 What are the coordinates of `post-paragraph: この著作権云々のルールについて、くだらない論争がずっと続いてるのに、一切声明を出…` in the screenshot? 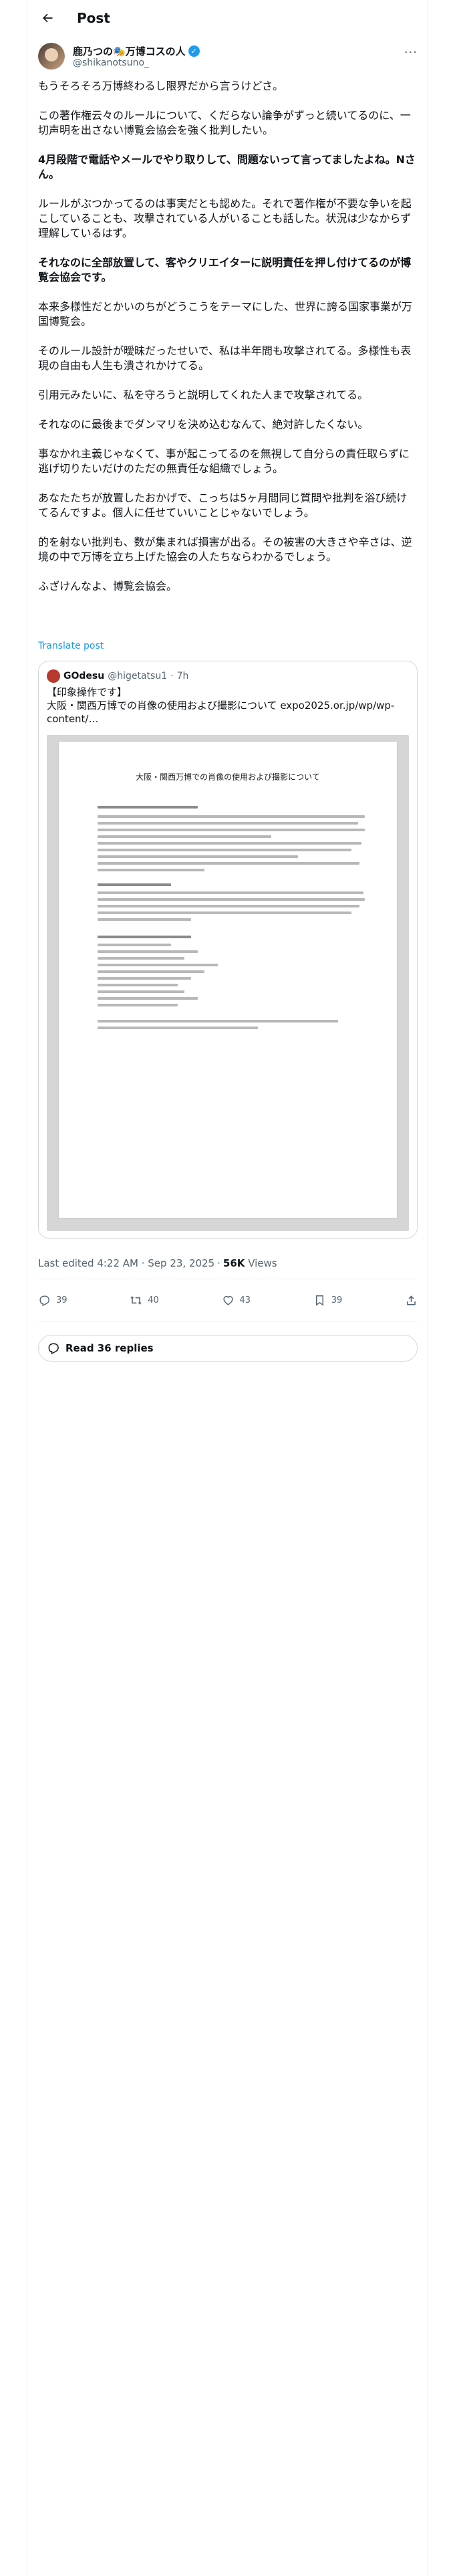 It's located at (224, 123).